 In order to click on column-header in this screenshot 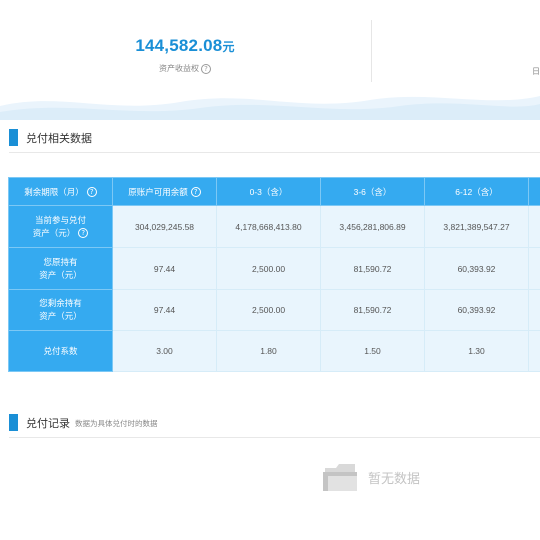, I will do `click(534, 191)`.